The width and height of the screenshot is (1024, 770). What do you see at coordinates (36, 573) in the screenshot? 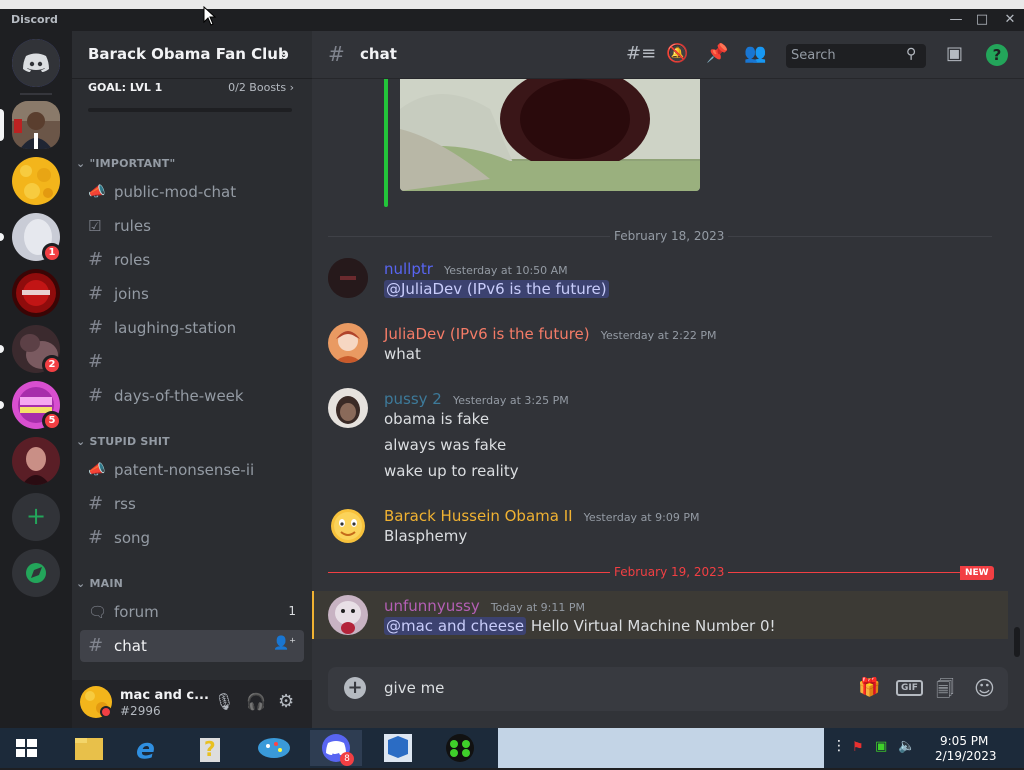
I see `explore-servers-button` at bounding box center [36, 573].